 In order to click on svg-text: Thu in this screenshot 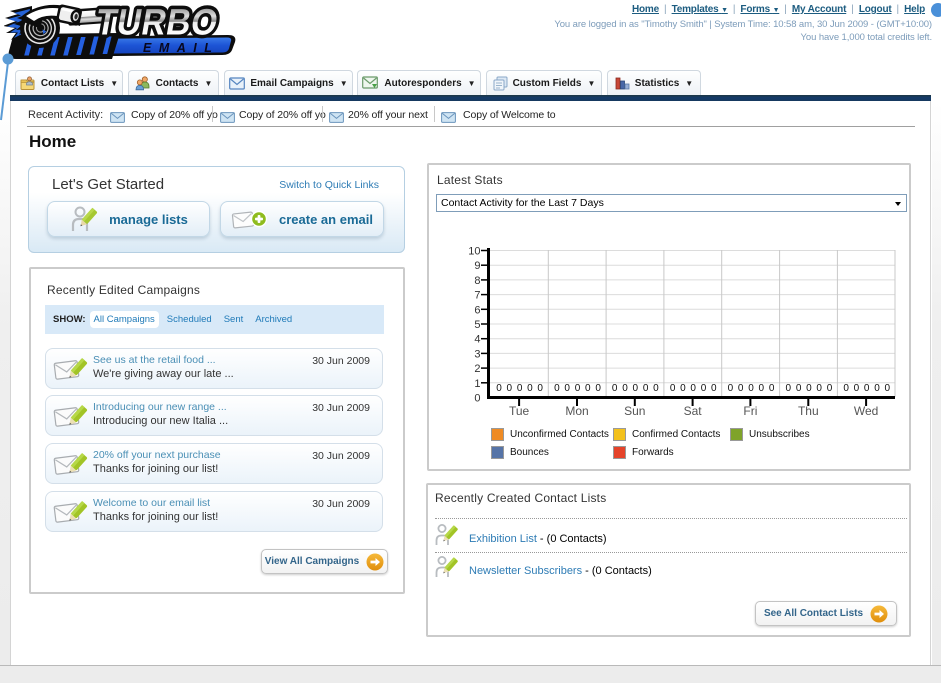, I will do `click(808, 411)`.